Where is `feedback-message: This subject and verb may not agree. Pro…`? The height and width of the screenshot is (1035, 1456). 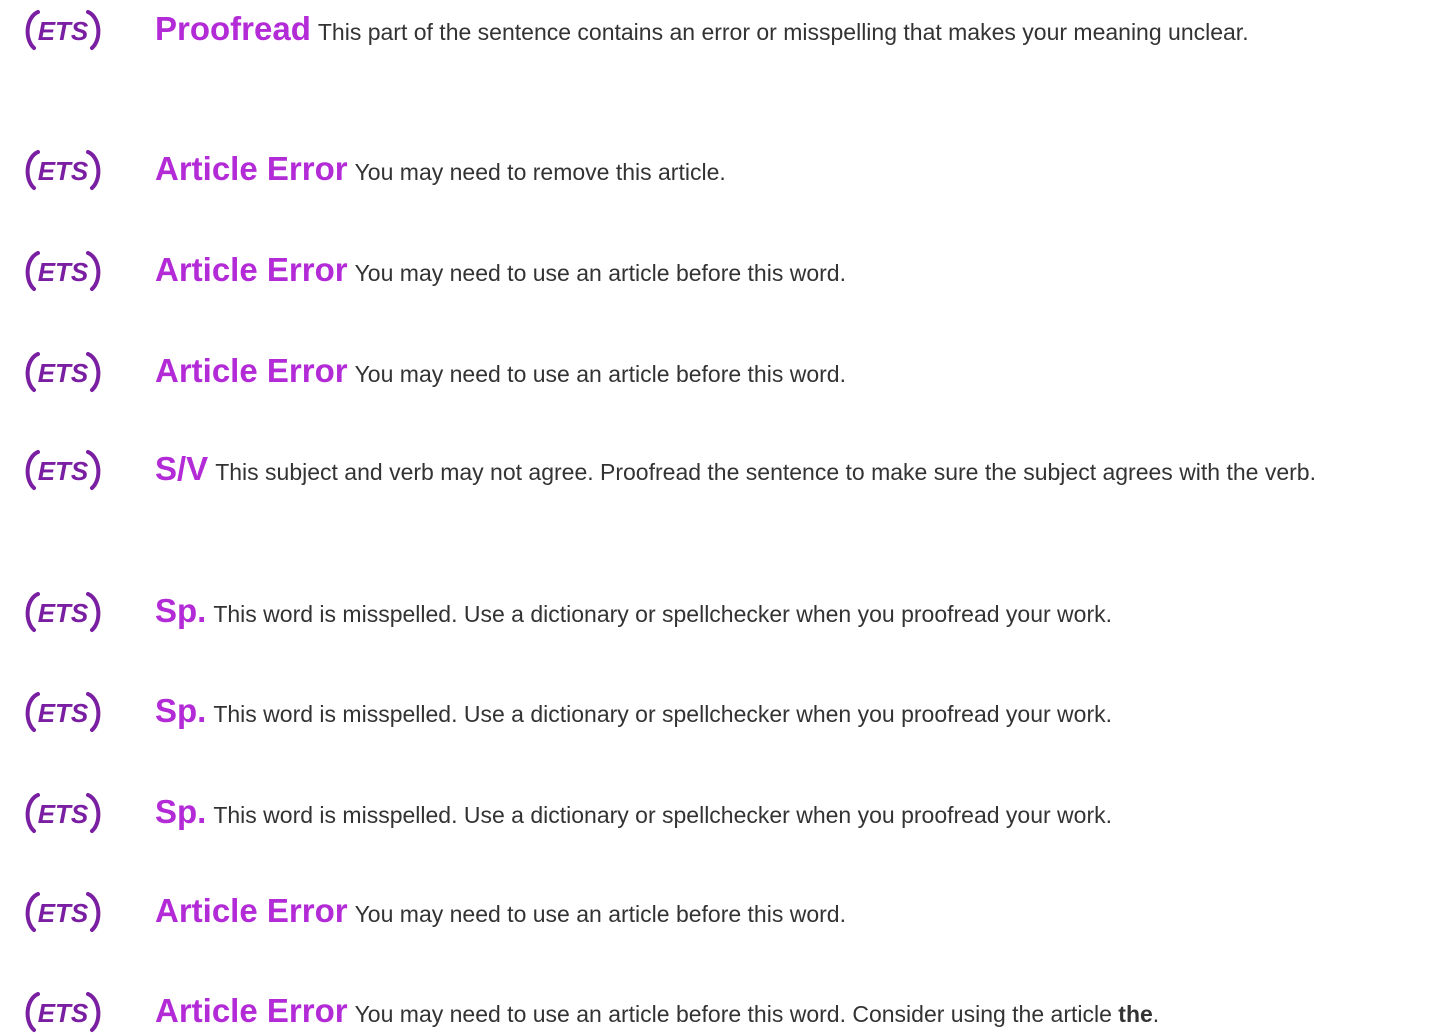 feedback-message: This subject and verb may not agree. Pro… is located at coordinates (765, 472).